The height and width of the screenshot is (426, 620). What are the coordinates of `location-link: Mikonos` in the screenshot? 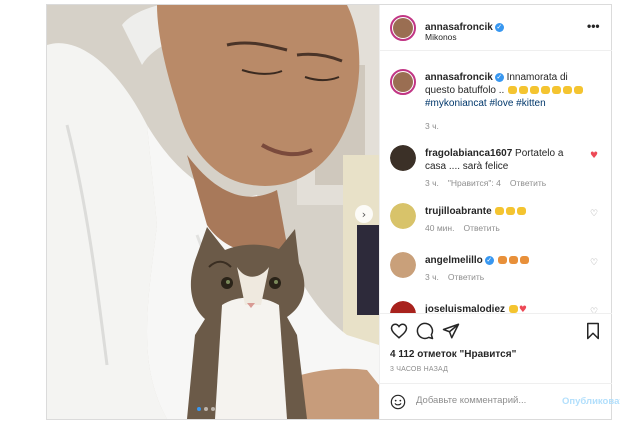 It's located at (441, 37).